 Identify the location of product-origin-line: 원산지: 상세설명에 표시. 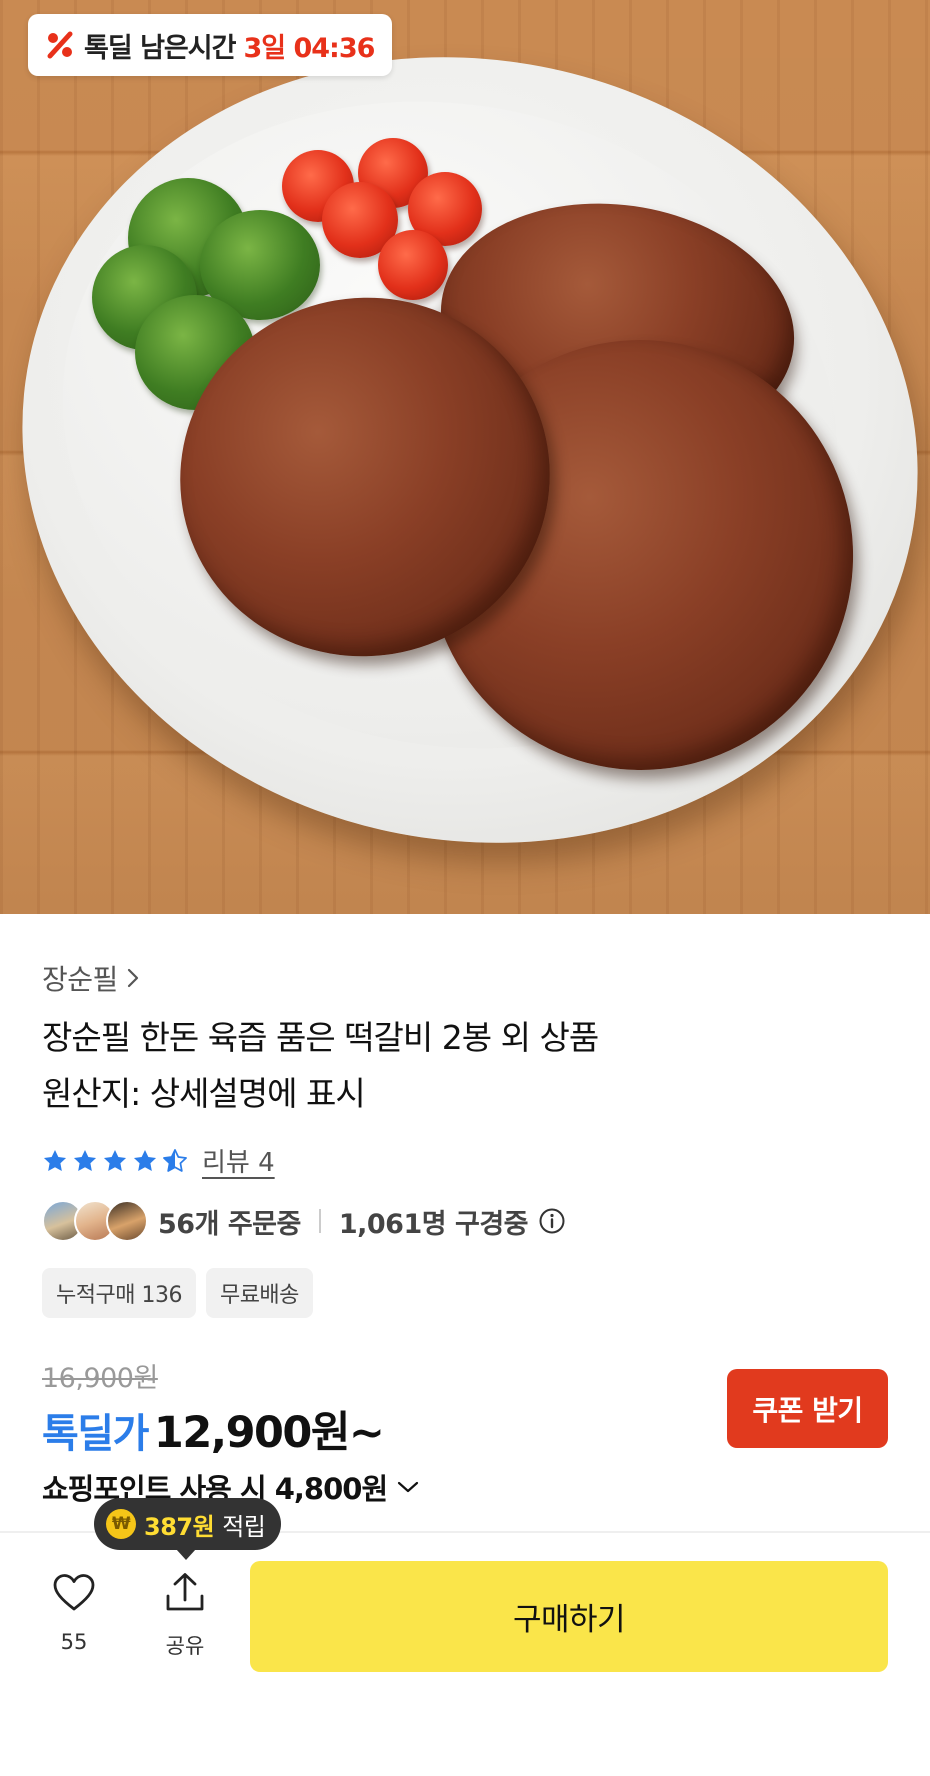
(204, 1093).